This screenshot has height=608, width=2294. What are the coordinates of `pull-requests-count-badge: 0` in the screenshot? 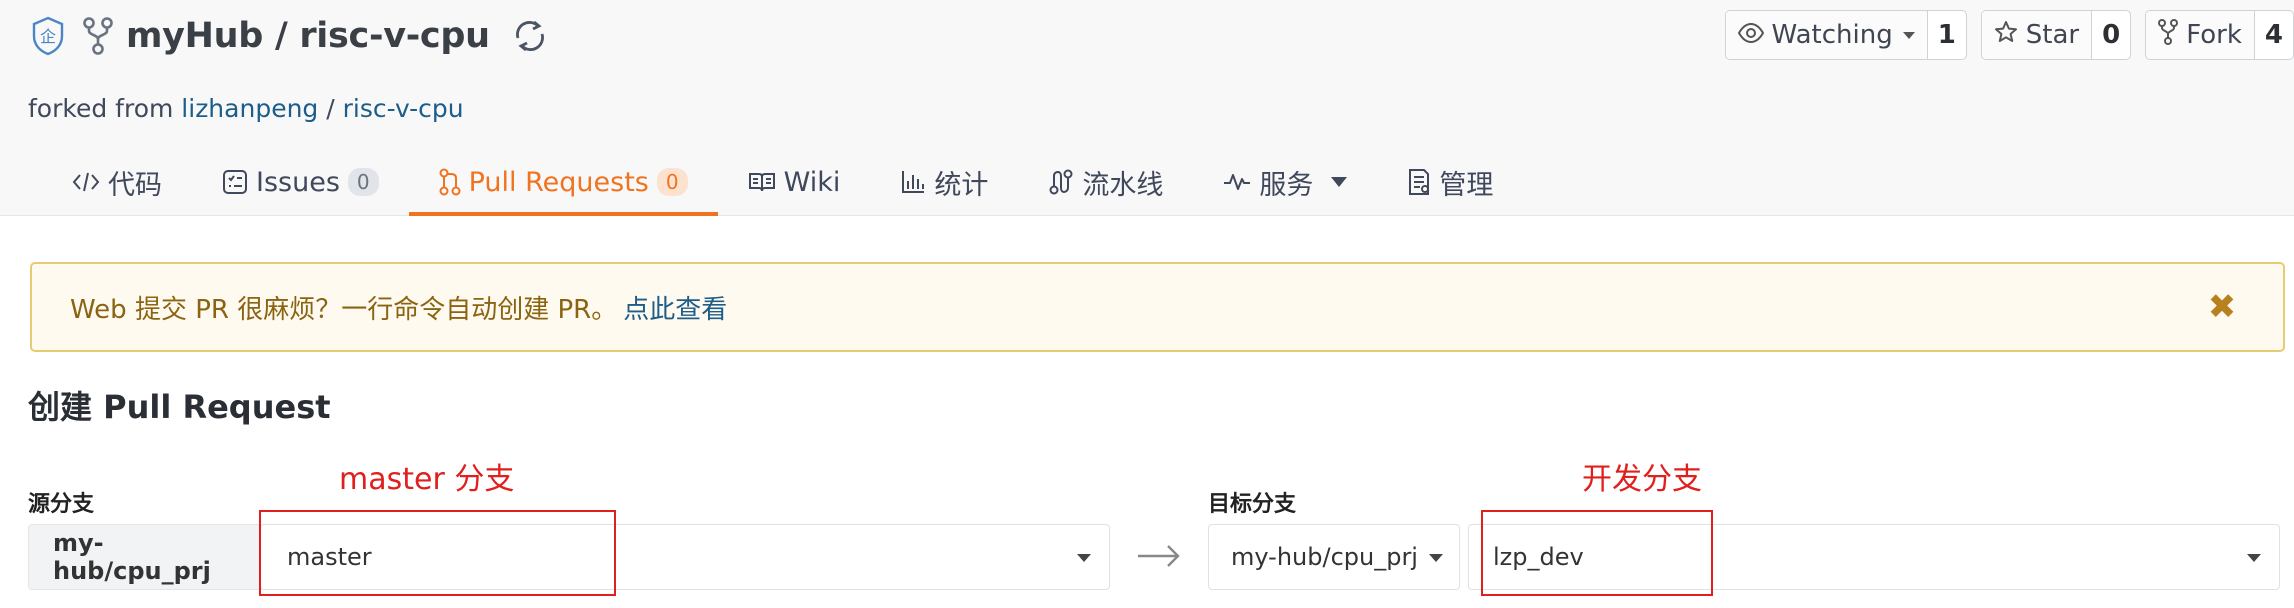 It's located at (672, 182).